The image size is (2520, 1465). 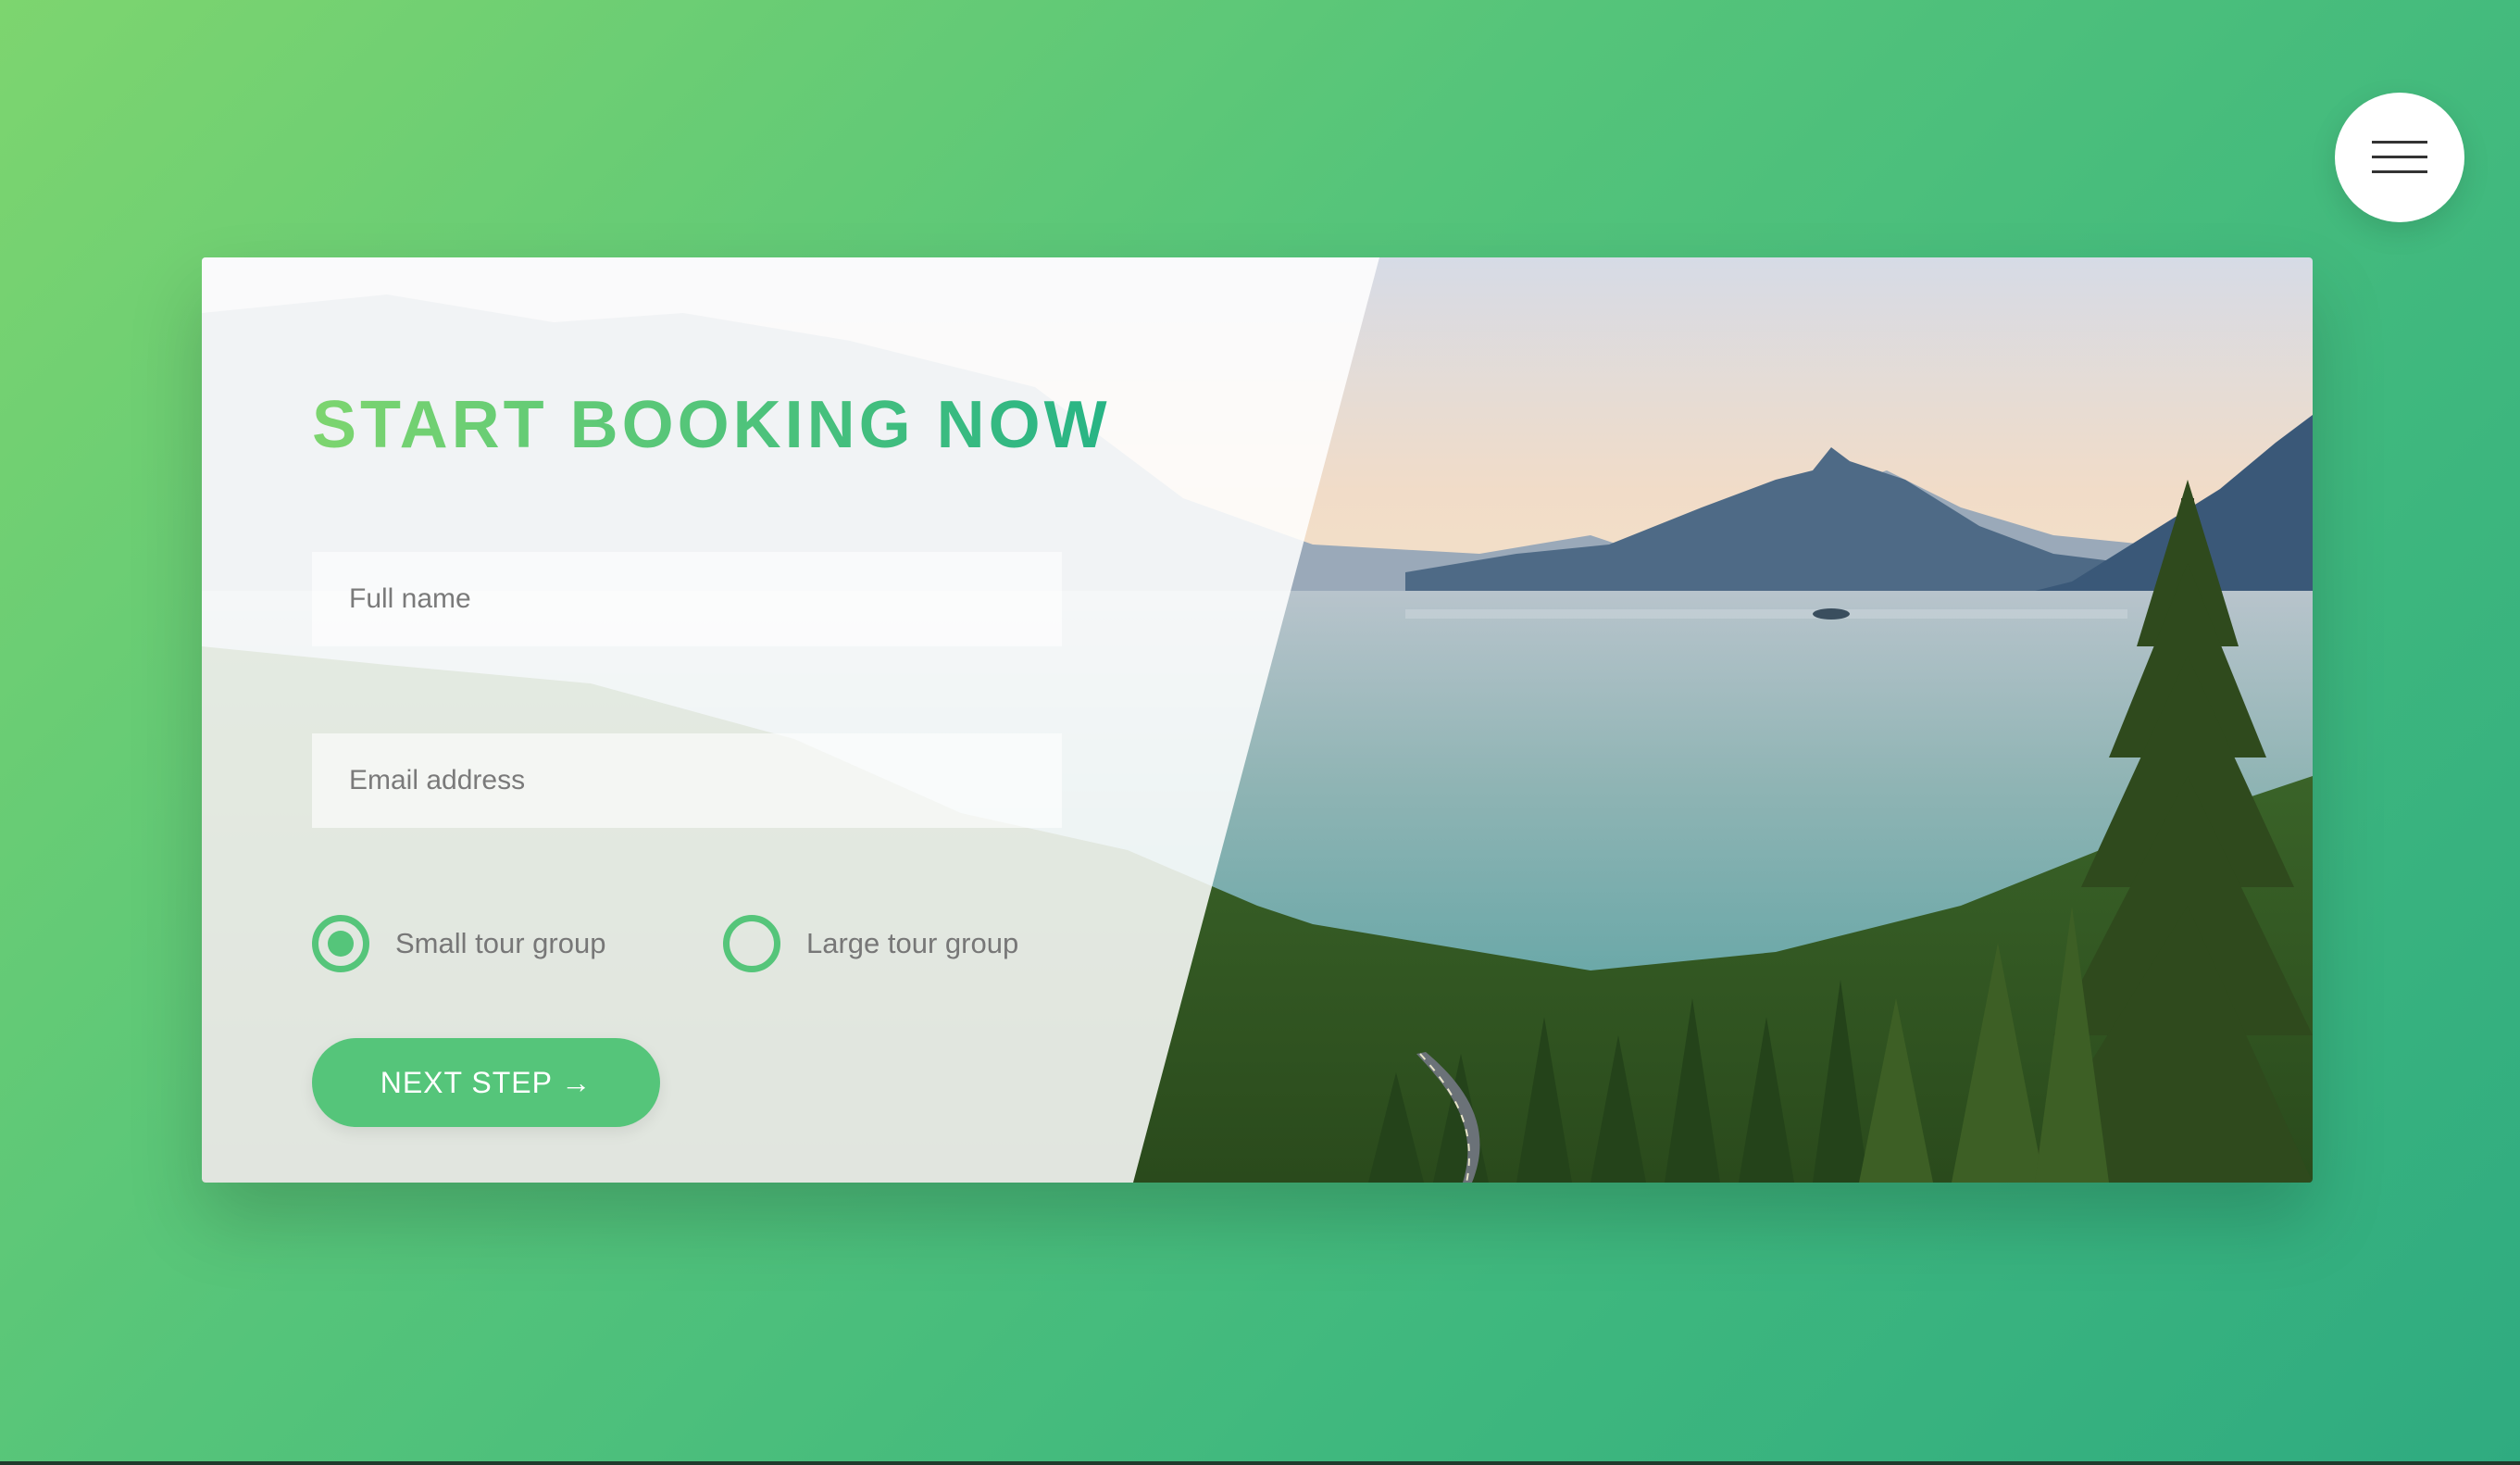 I want to click on email-input, so click(x=687, y=780).